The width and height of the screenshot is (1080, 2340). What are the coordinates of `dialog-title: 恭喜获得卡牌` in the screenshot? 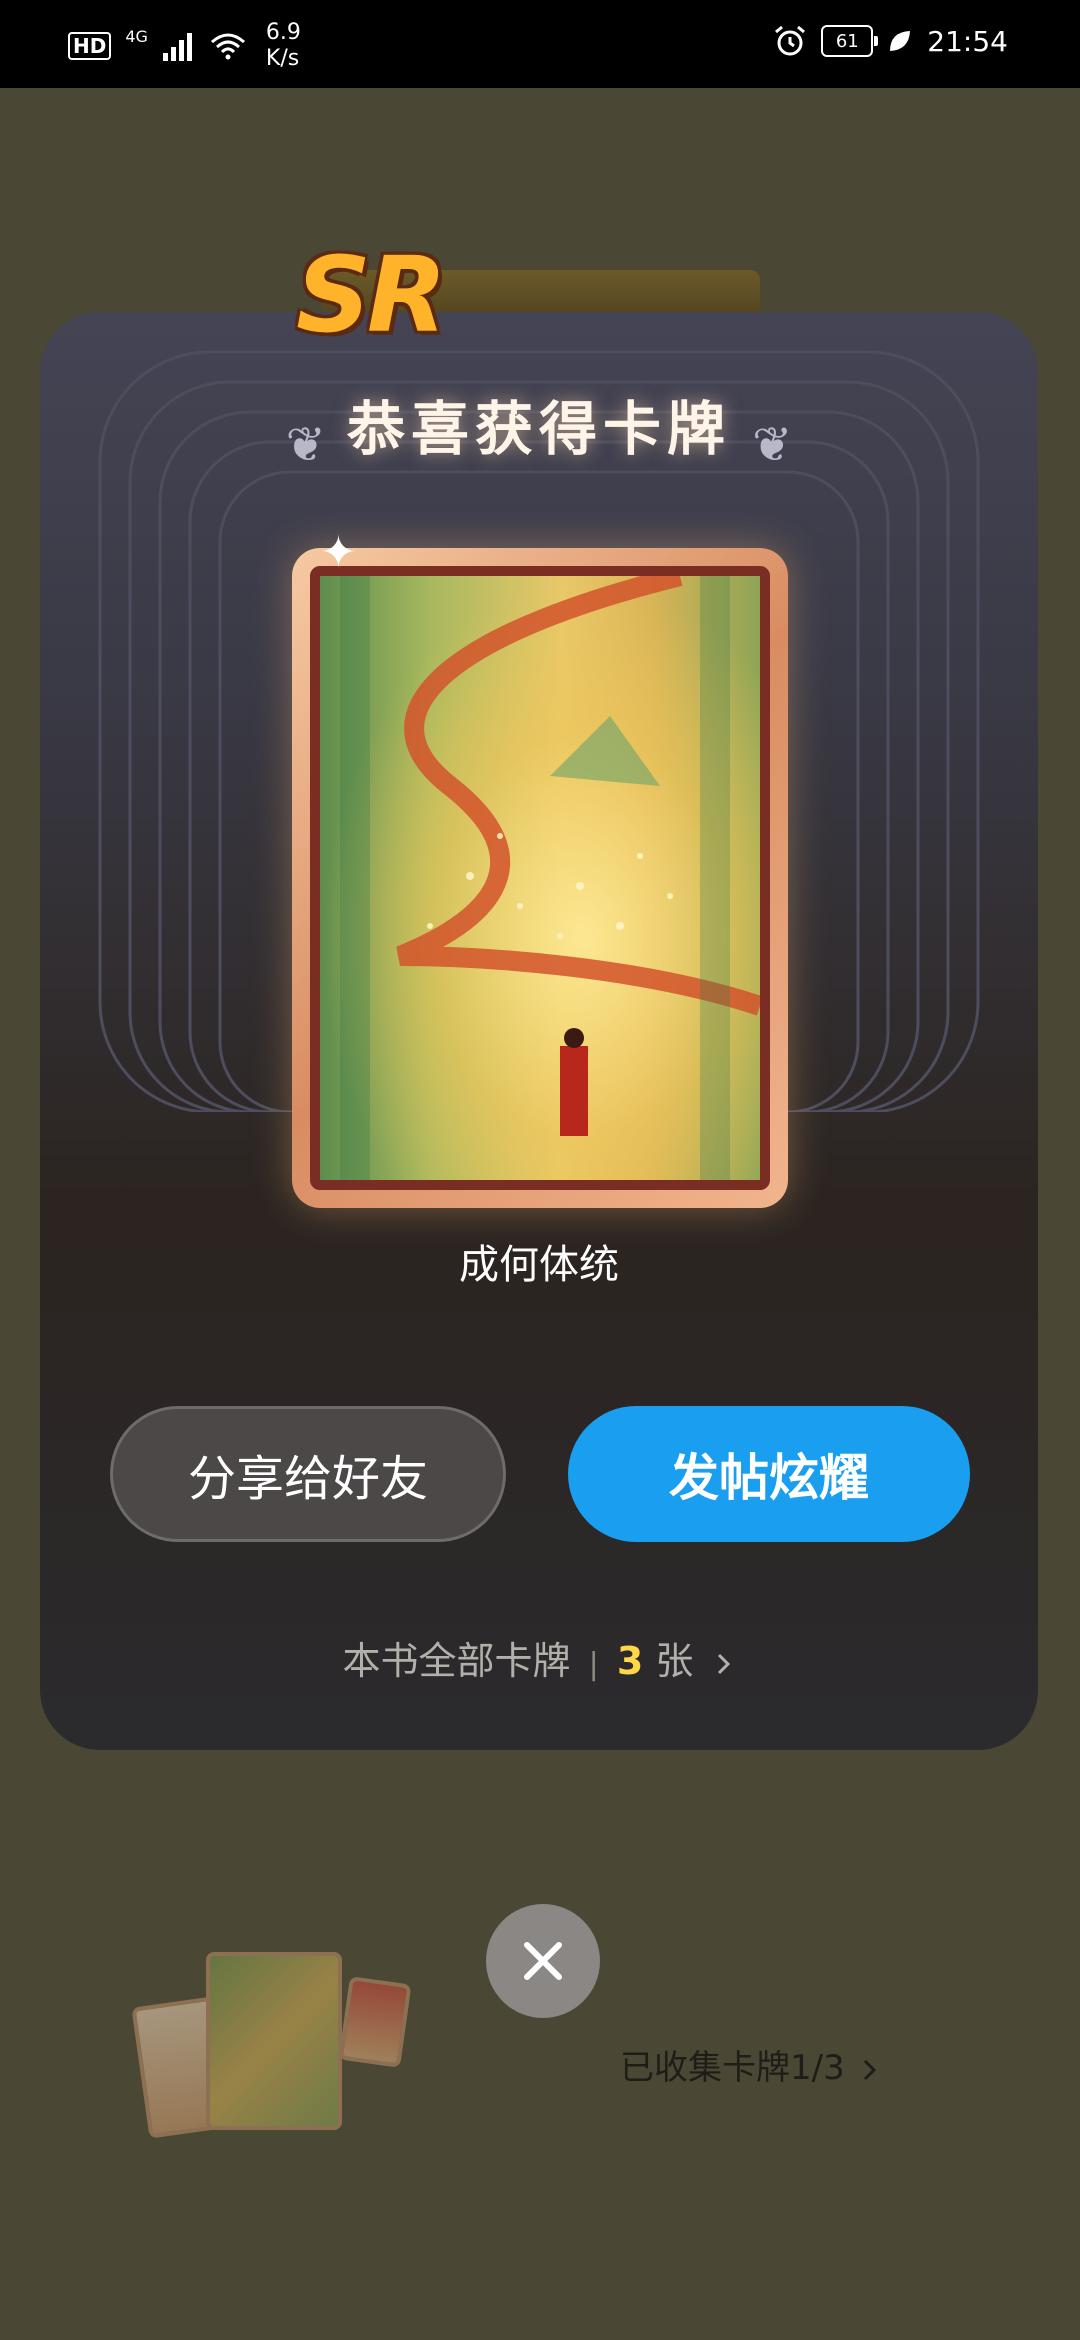 It's located at (538, 429).